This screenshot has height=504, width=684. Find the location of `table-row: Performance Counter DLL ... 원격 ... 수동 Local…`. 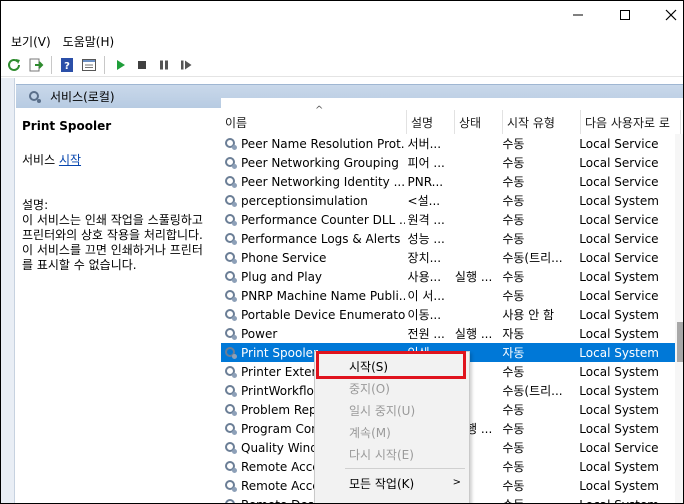

table-row: Performance Counter DLL ... 원격 ... 수동 Local… is located at coordinates (448, 219).